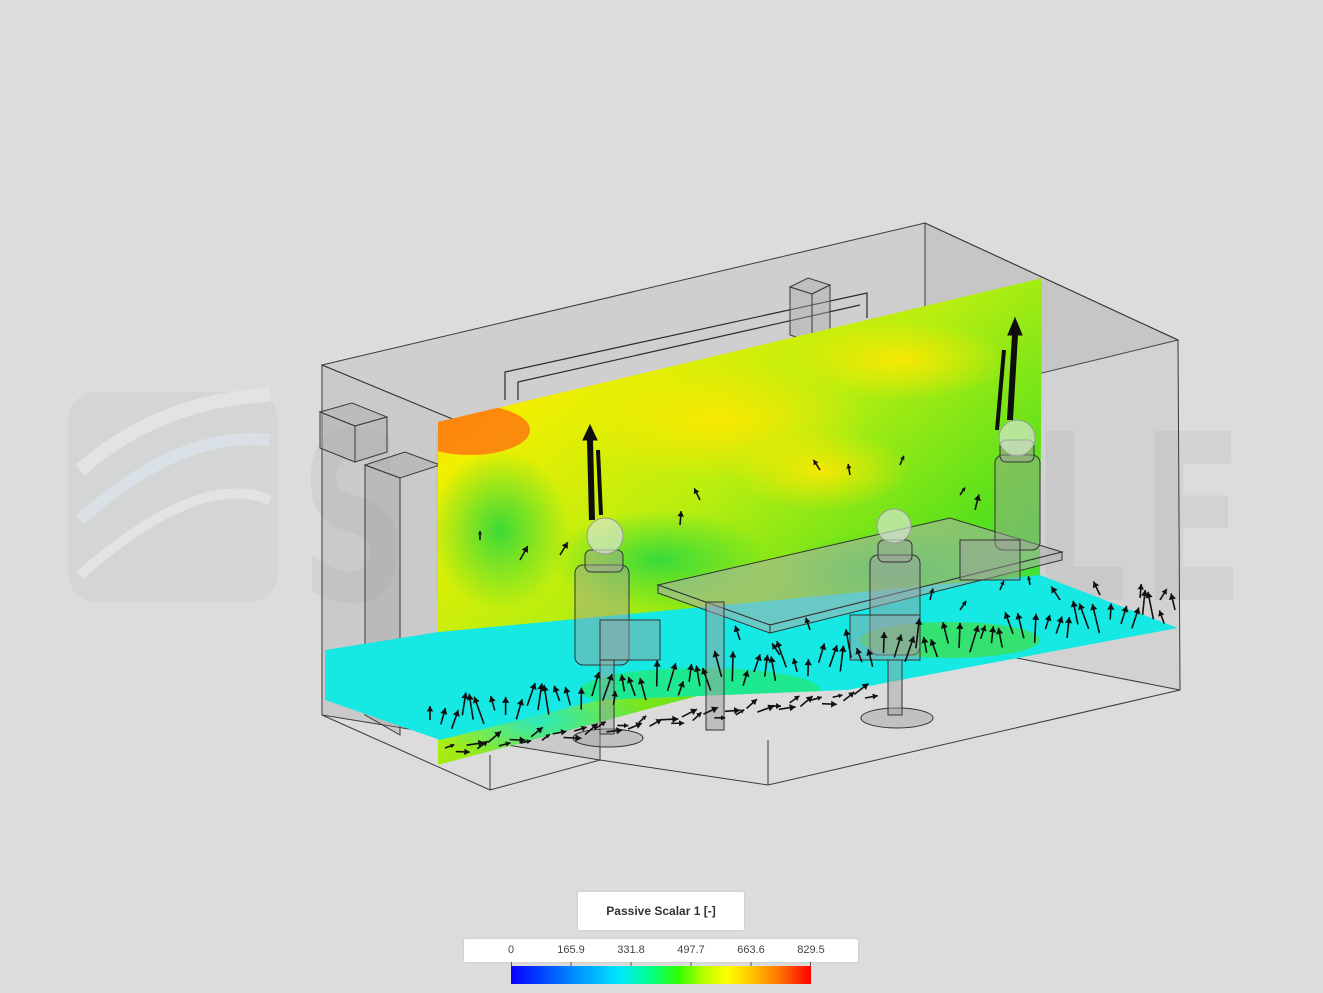  I want to click on legend-title: Passive Scalar 1 [-], so click(661, 911).